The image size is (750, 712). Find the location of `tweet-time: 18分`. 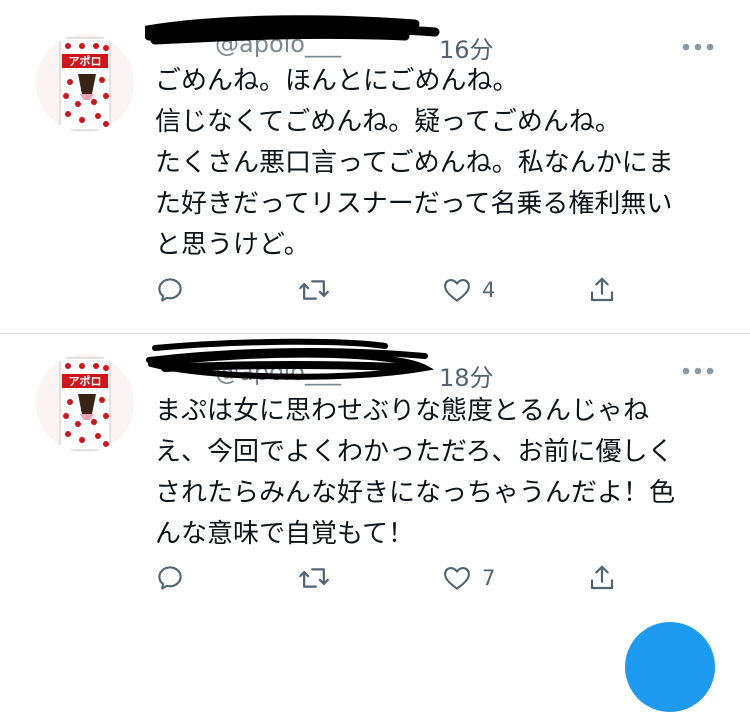

tweet-time: 18分 is located at coordinates (466, 375).